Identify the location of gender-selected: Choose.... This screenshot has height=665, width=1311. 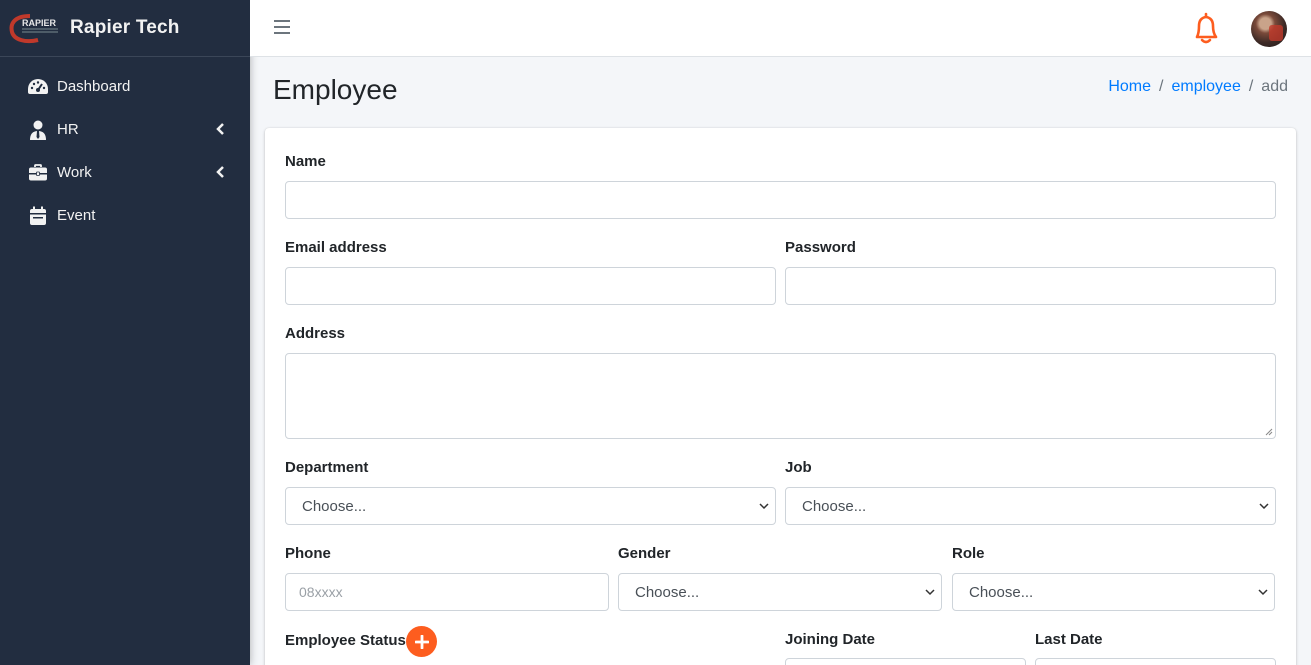
(667, 592).